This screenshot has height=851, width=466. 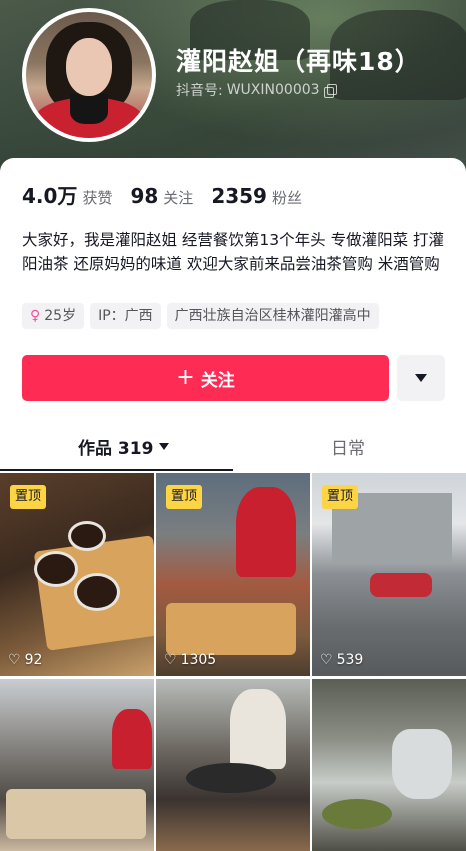 I want to click on stat-following: 98 关注, so click(x=161, y=196).